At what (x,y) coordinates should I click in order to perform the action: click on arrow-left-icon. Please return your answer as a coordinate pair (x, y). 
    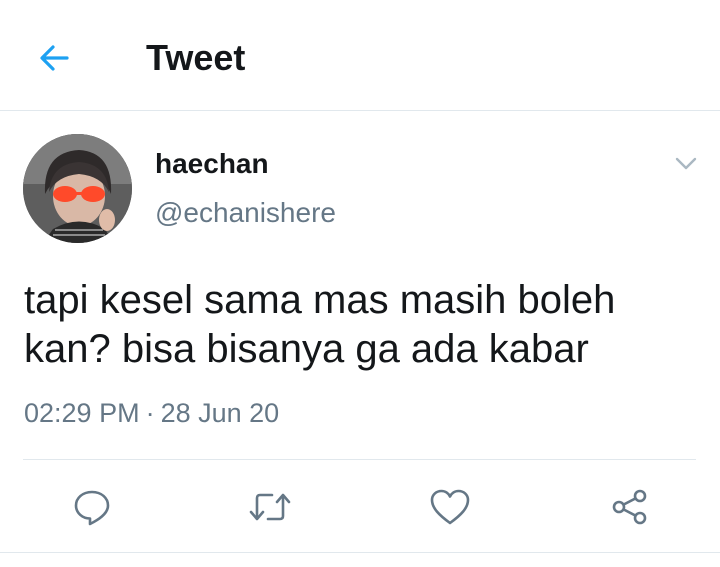
    Looking at the image, I should click on (54, 58).